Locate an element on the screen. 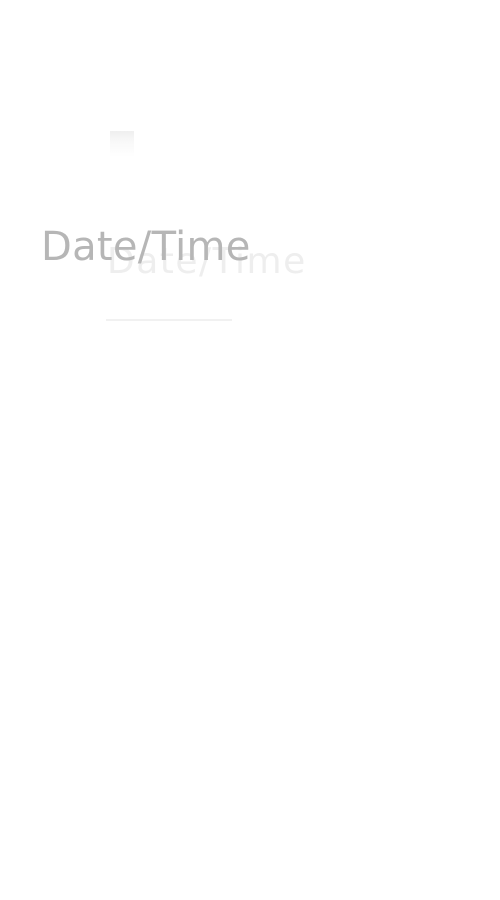 This screenshot has width=500, height=900. date-time-field: Date/Time Date/Time is located at coordinates (173, 276).